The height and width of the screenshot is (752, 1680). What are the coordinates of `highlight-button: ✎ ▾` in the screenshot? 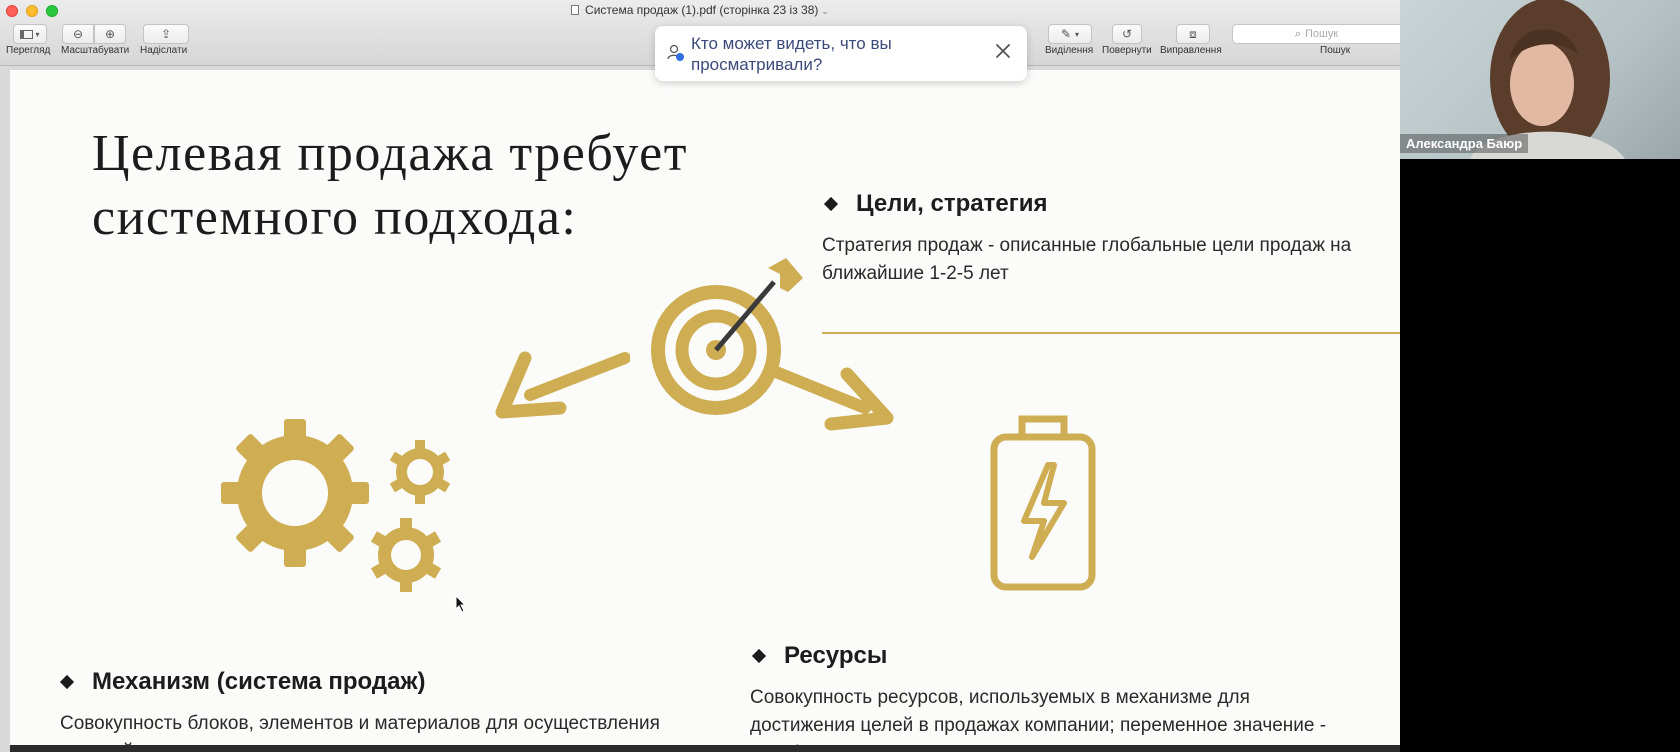 It's located at (1070, 34).